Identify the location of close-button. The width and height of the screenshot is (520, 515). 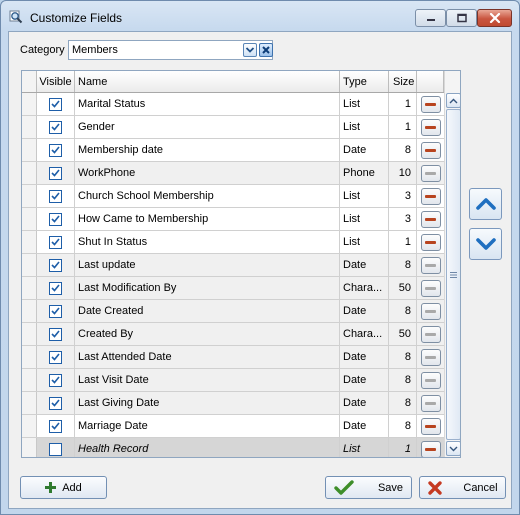
(494, 18).